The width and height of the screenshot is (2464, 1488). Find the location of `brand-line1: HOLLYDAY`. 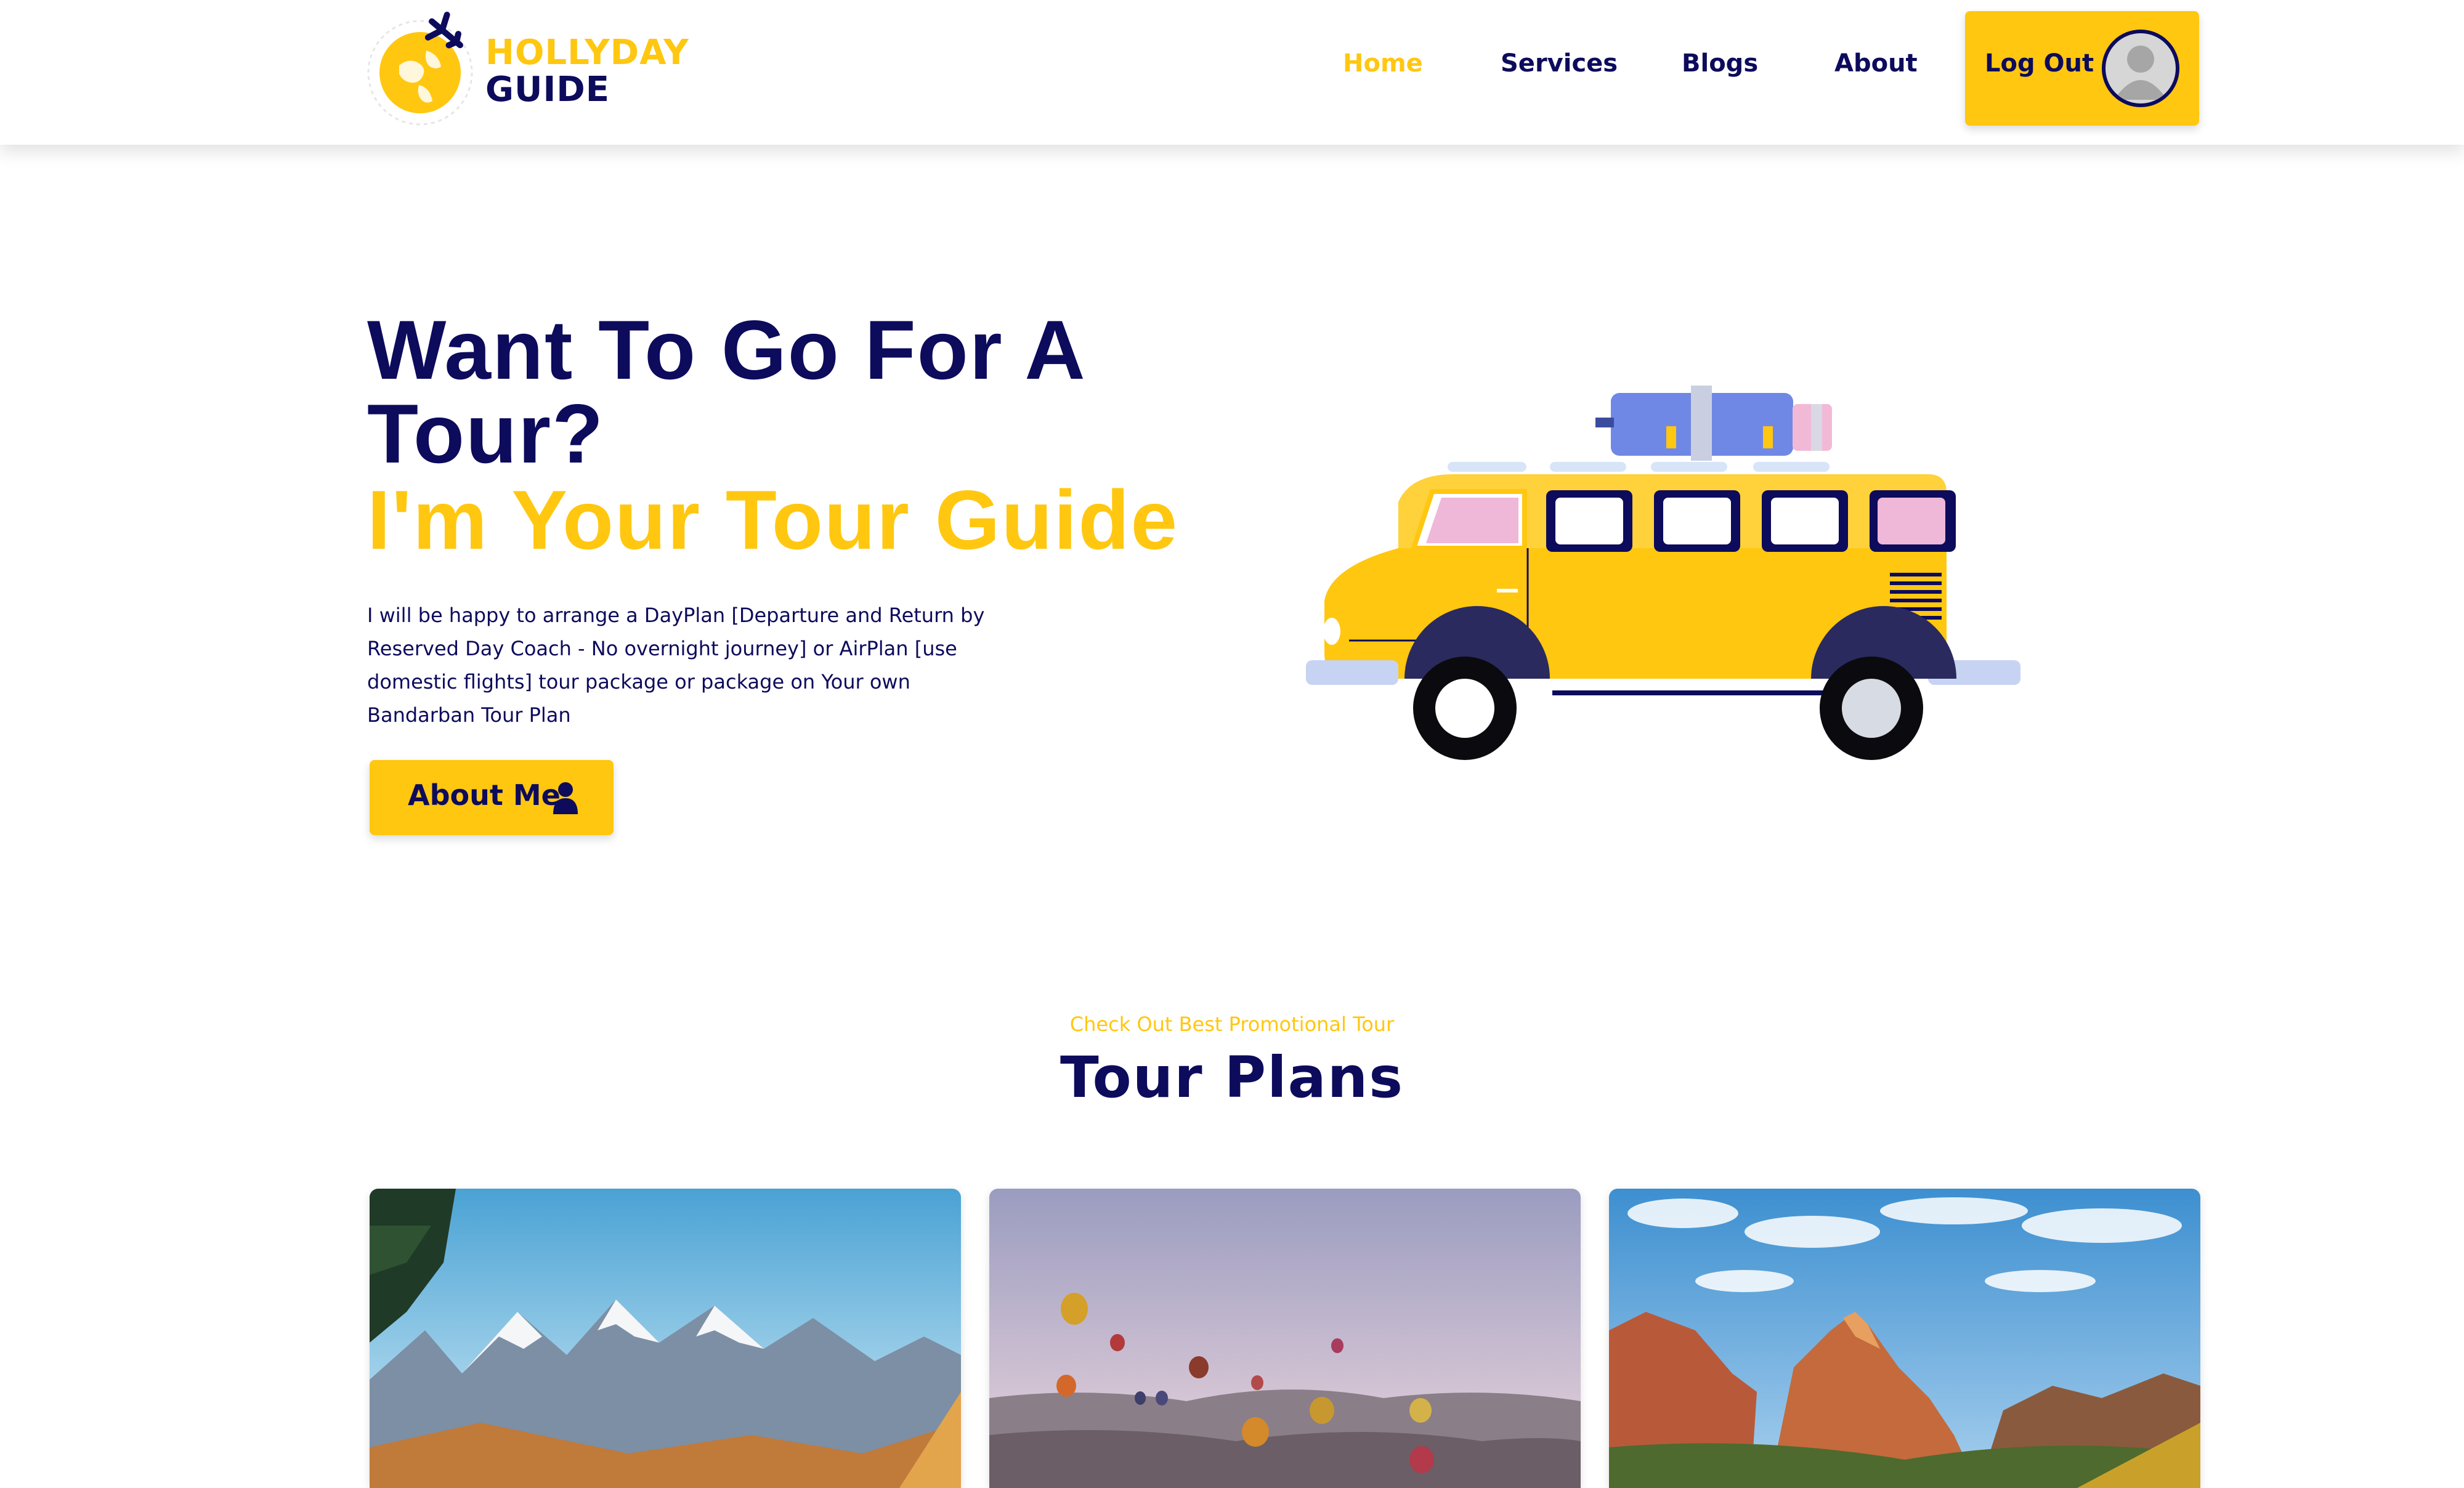

brand-line1: HOLLYDAY is located at coordinates (587, 53).